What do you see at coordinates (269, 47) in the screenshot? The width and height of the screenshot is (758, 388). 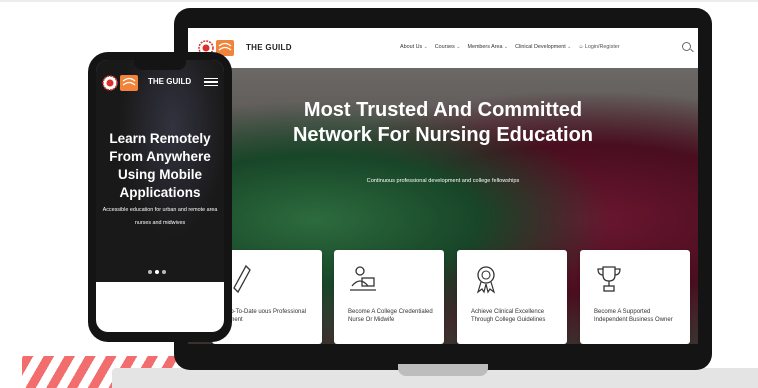 I see `site-brand: THE GUILD` at bounding box center [269, 47].